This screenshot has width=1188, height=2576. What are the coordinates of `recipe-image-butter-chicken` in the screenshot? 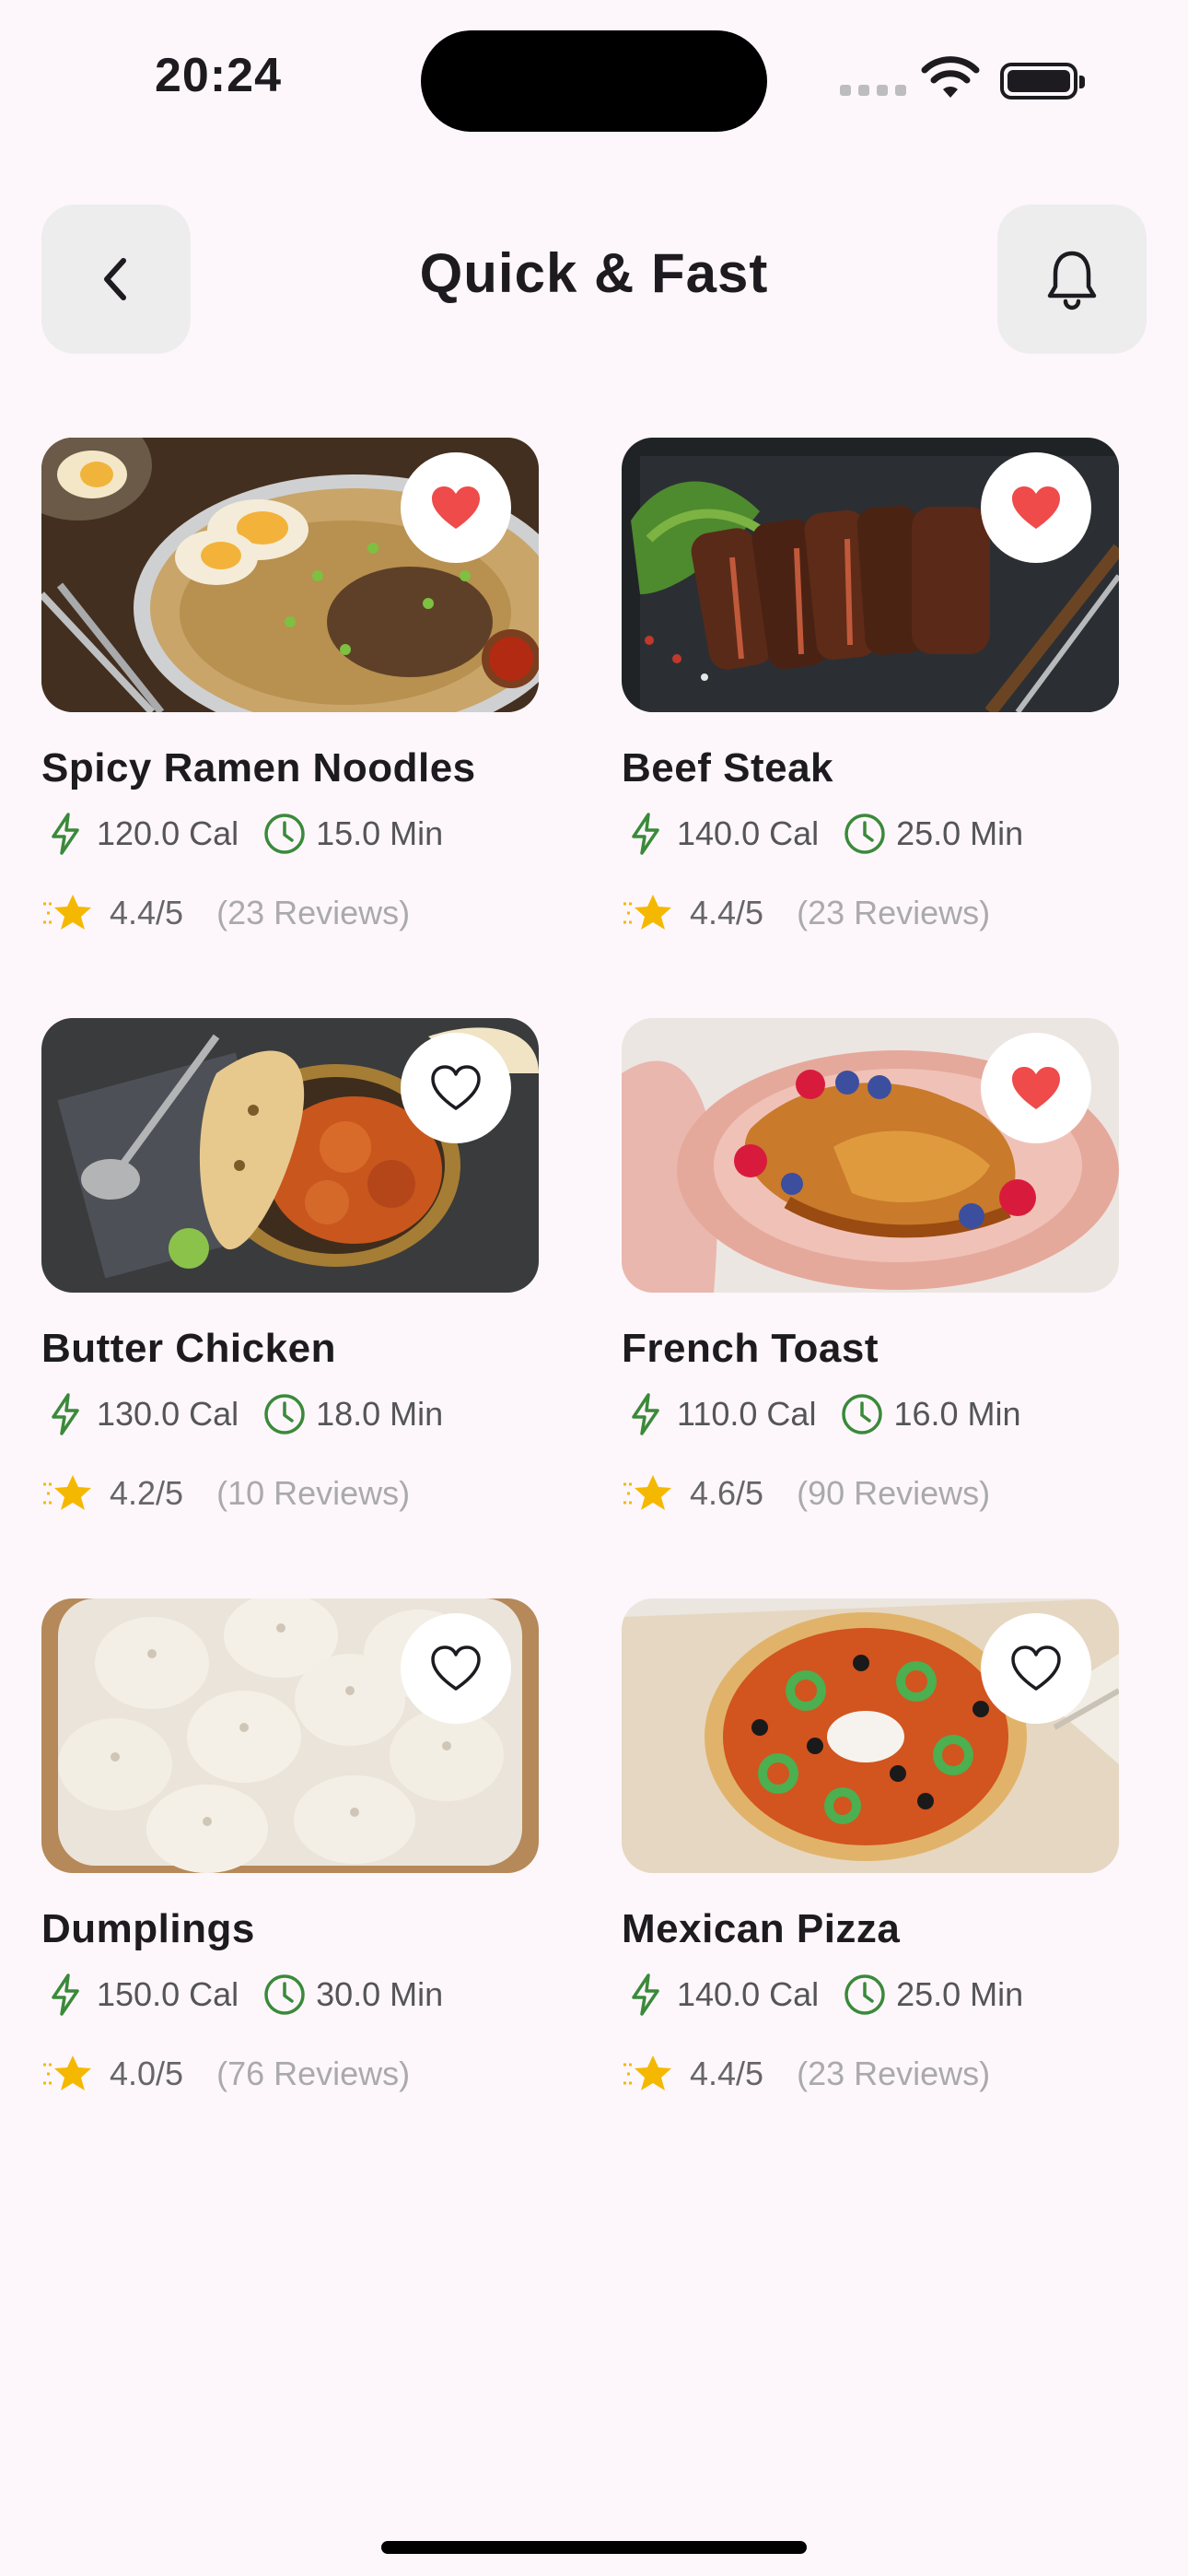 It's located at (290, 1155).